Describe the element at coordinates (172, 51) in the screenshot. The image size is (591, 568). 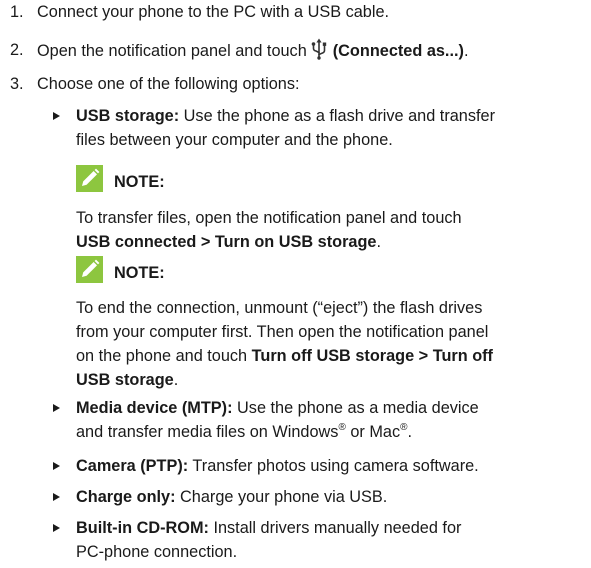
I see `step-text: Open the notification panel and touch` at that location.